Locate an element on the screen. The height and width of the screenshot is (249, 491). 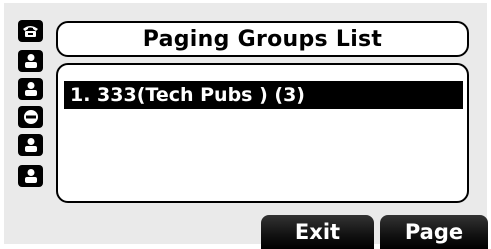
list-item-label: 1. 333(Tech Pubs ) (3) is located at coordinates (187, 95).